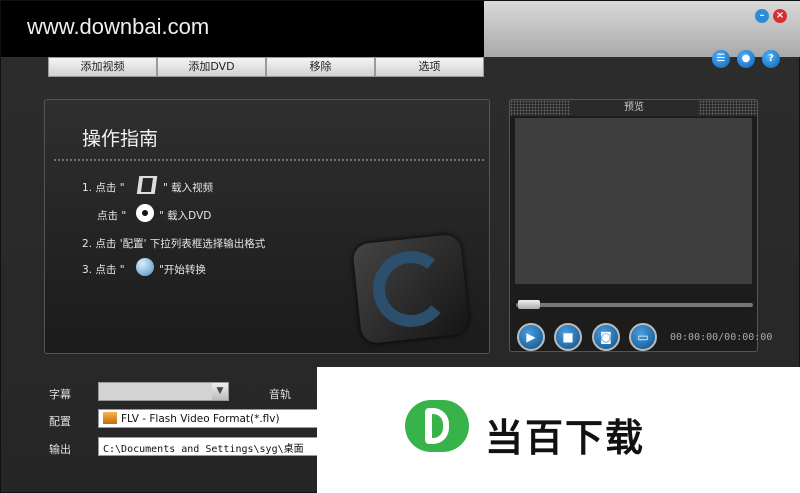 The image size is (800, 493). Describe the element at coordinates (163, 391) in the screenshot. I see `subtitle-select: ▼` at that location.